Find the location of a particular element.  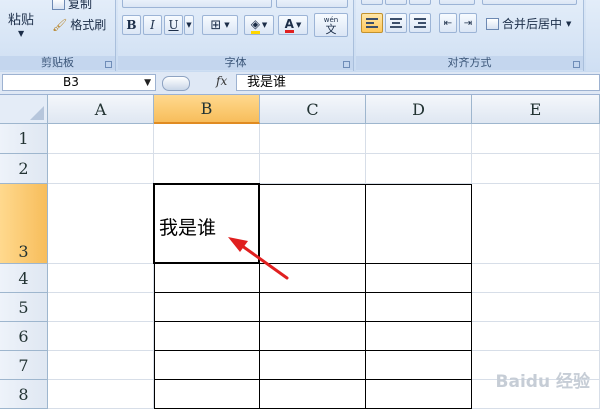

increase-indent-button: ⇥ is located at coordinates (468, 23).